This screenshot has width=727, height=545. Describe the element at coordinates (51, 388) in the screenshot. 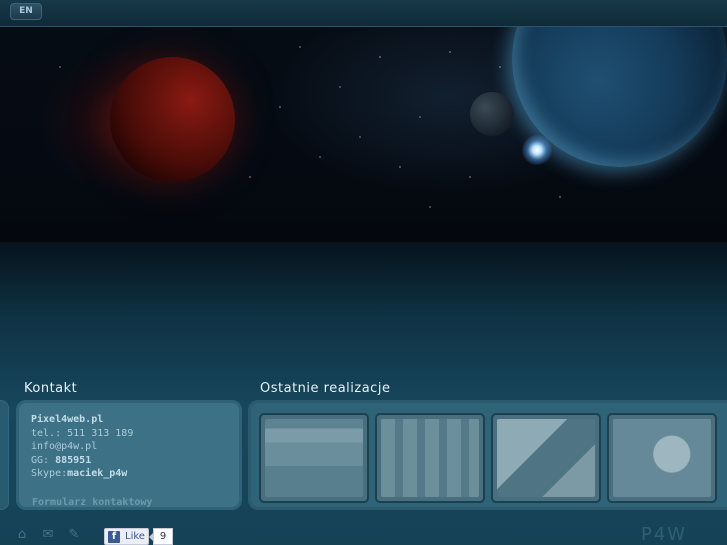

I see `contact-section-title: Kontakt` at that location.